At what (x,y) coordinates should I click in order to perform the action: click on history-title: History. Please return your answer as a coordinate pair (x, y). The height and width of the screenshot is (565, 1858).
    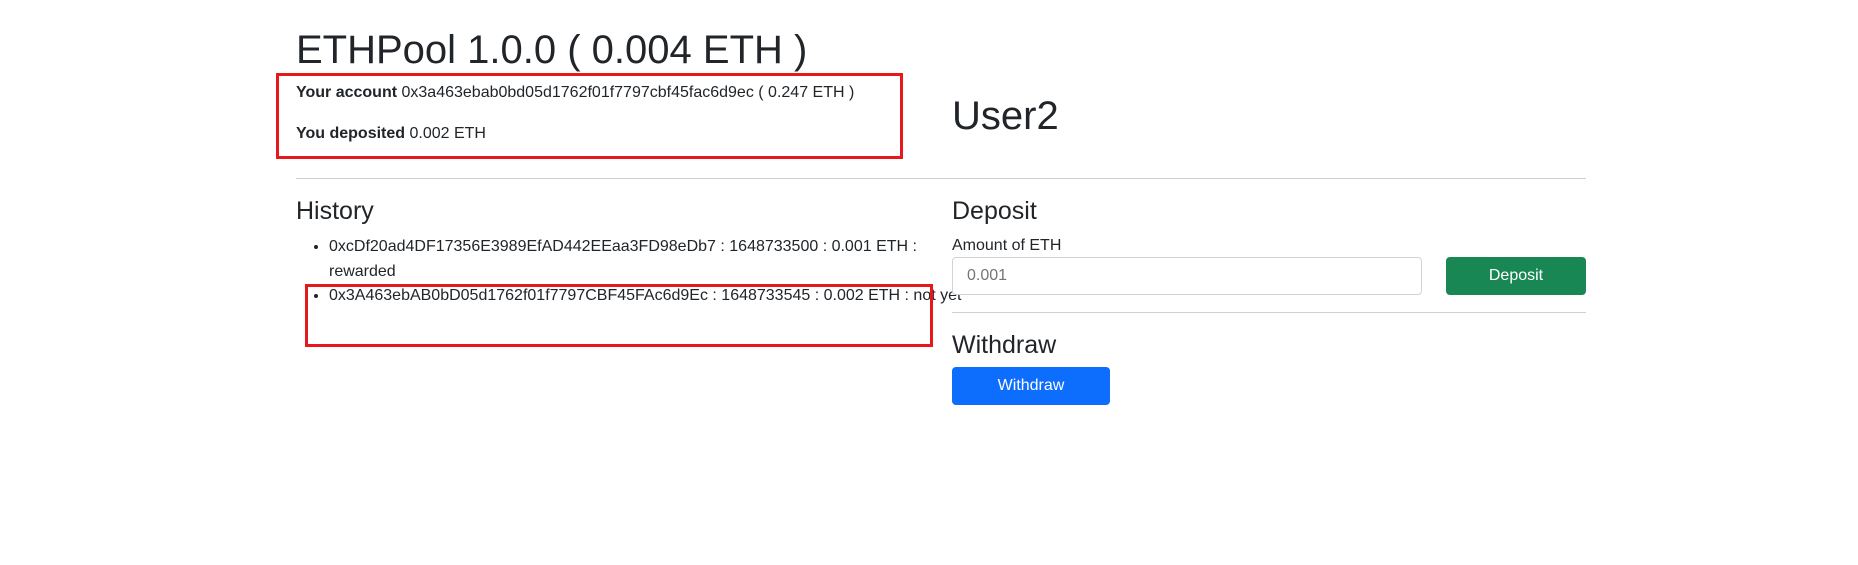
    Looking at the image, I should click on (335, 211).